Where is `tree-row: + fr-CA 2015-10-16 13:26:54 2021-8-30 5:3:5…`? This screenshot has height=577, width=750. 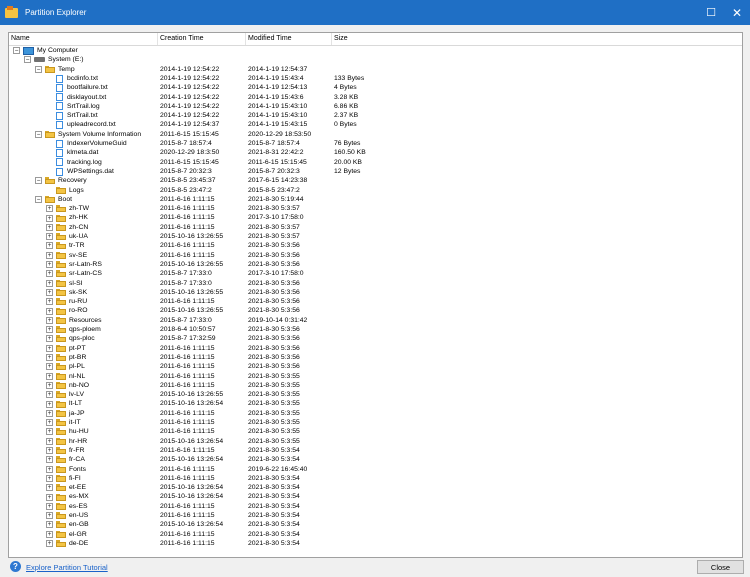
tree-row: + fr-CA 2015-10-16 13:26:54 2021-8-30 5:3:5… is located at coordinates (375, 459).